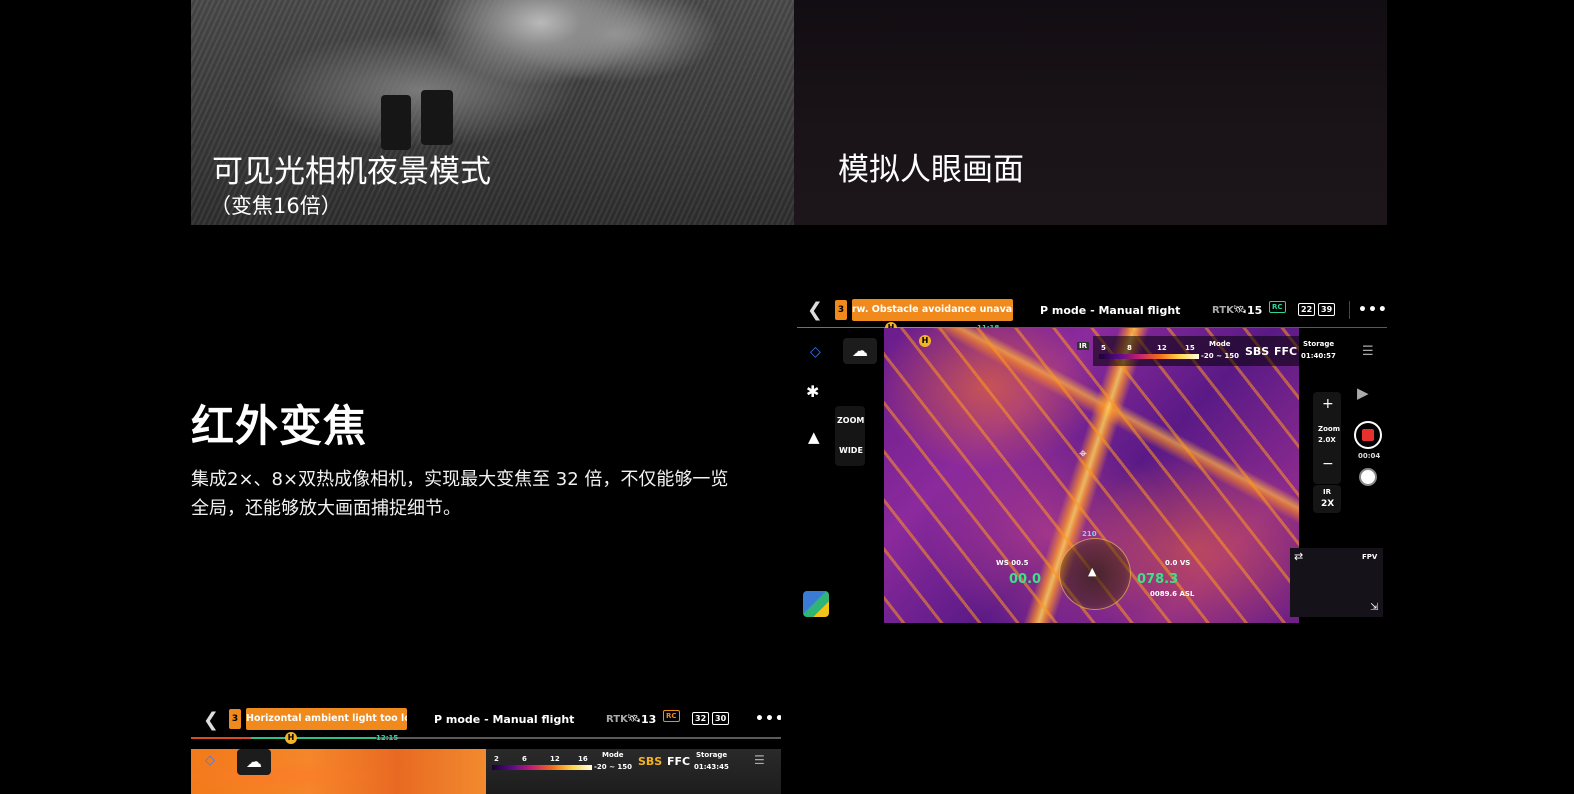 Image resolution: width=1574 pixels, height=794 pixels. What do you see at coordinates (279, 427) in the screenshot?
I see `section-heading: 红外变焦` at bounding box center [279, 427].